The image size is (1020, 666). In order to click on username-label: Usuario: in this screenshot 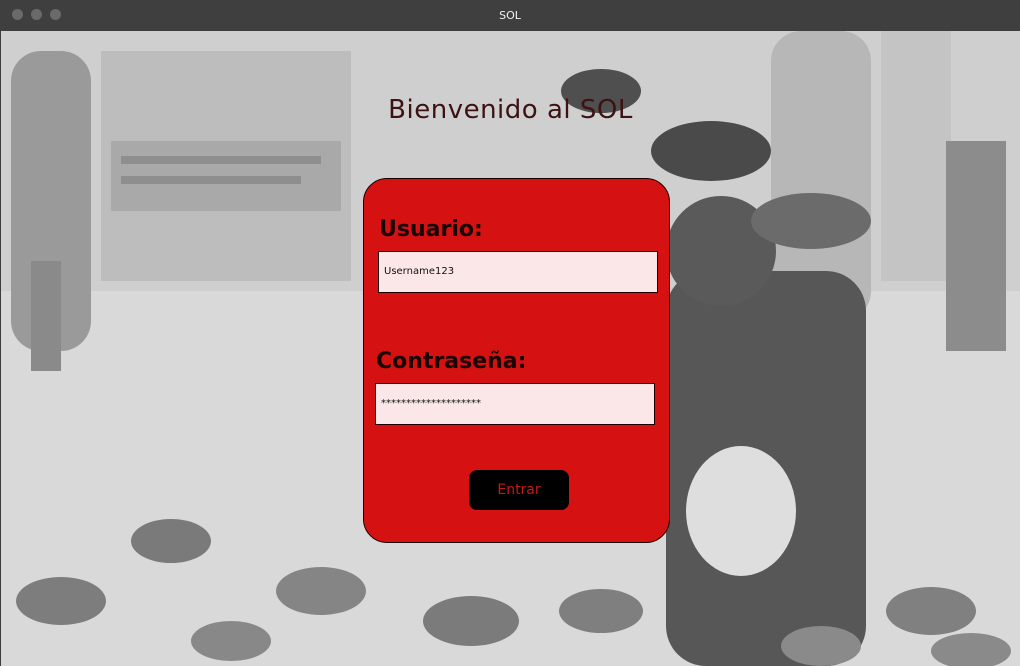, I will do `click(431, 229)`.